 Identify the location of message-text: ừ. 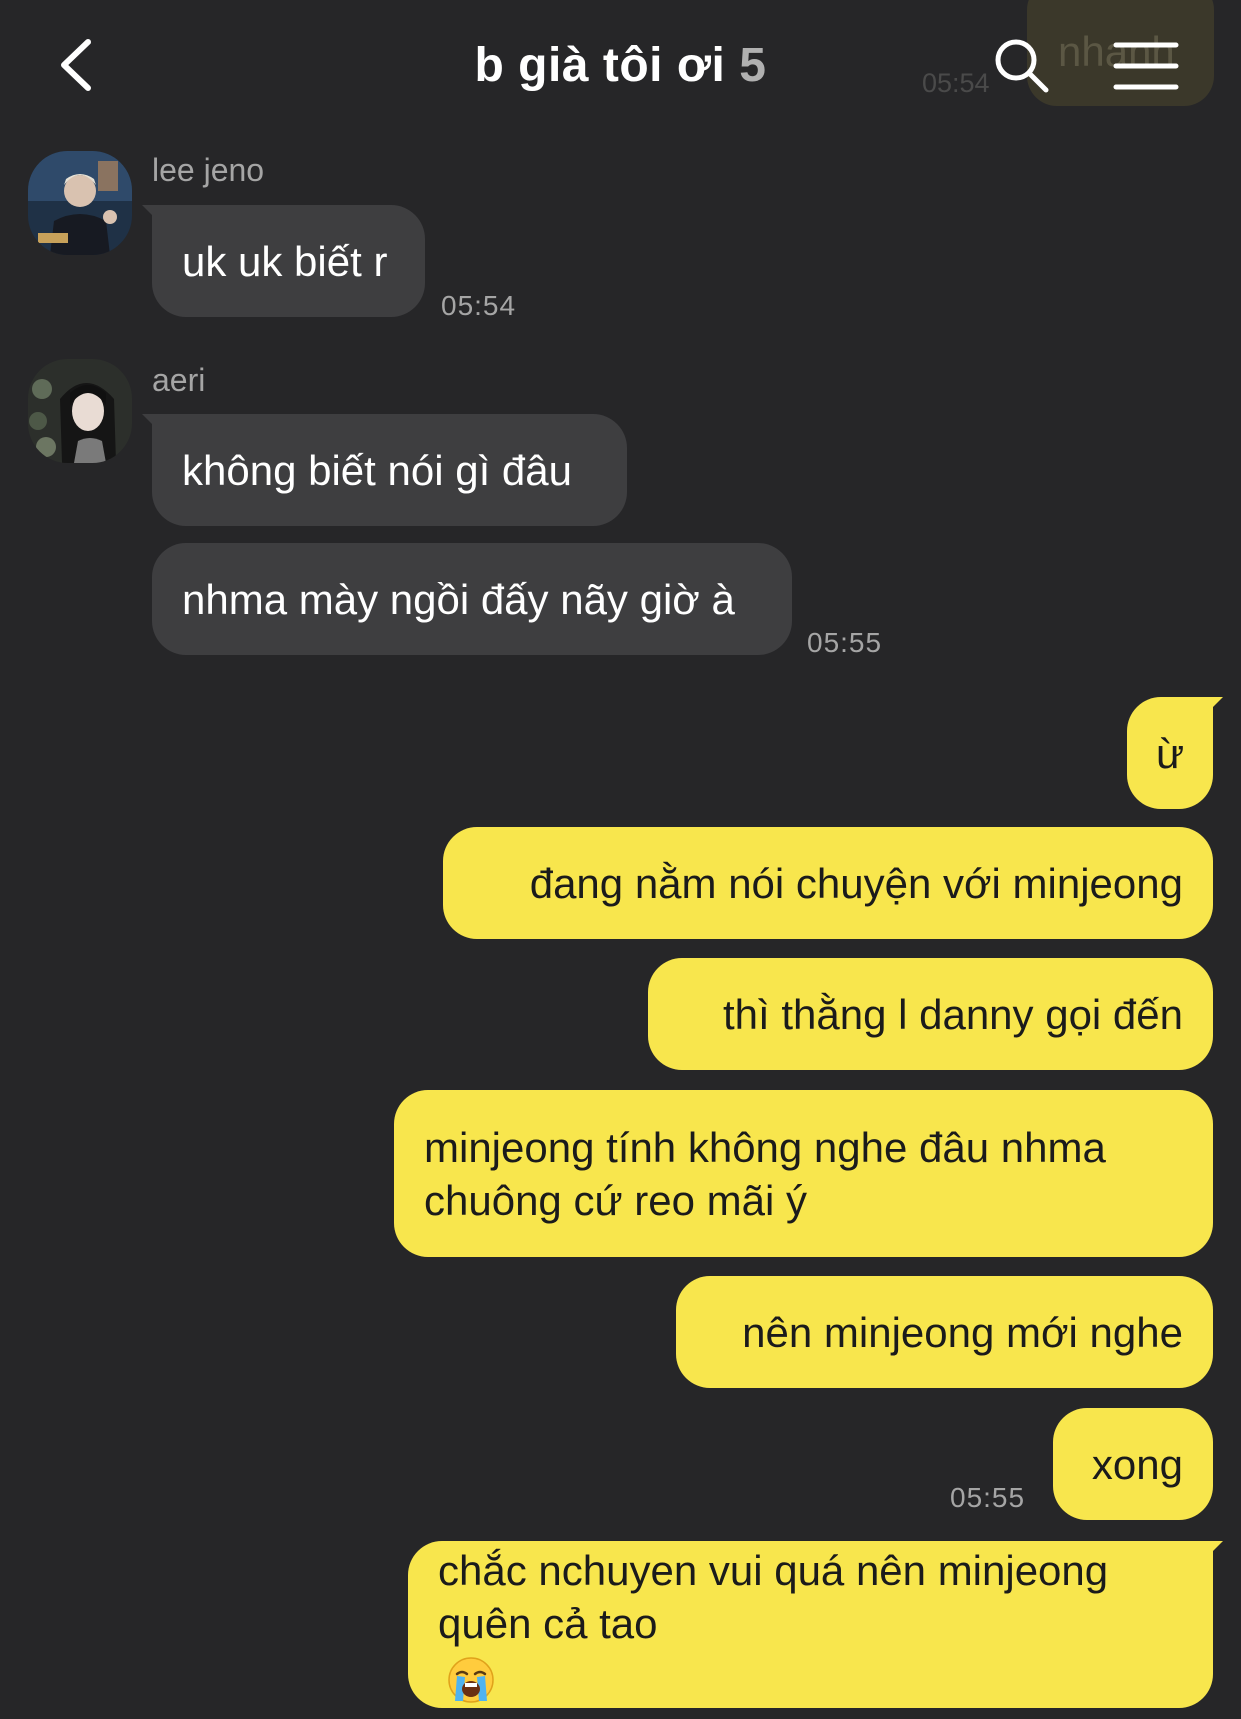
(1170, 753).